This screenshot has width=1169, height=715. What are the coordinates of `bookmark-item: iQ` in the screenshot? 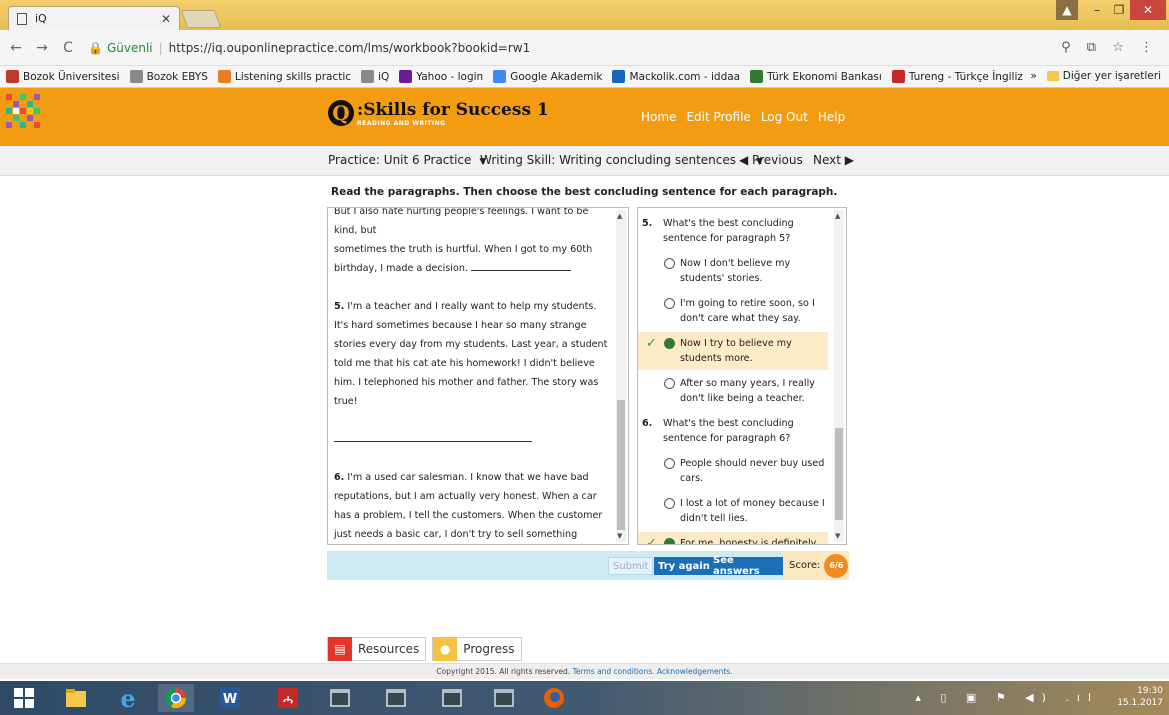 It's located at (375, 76).